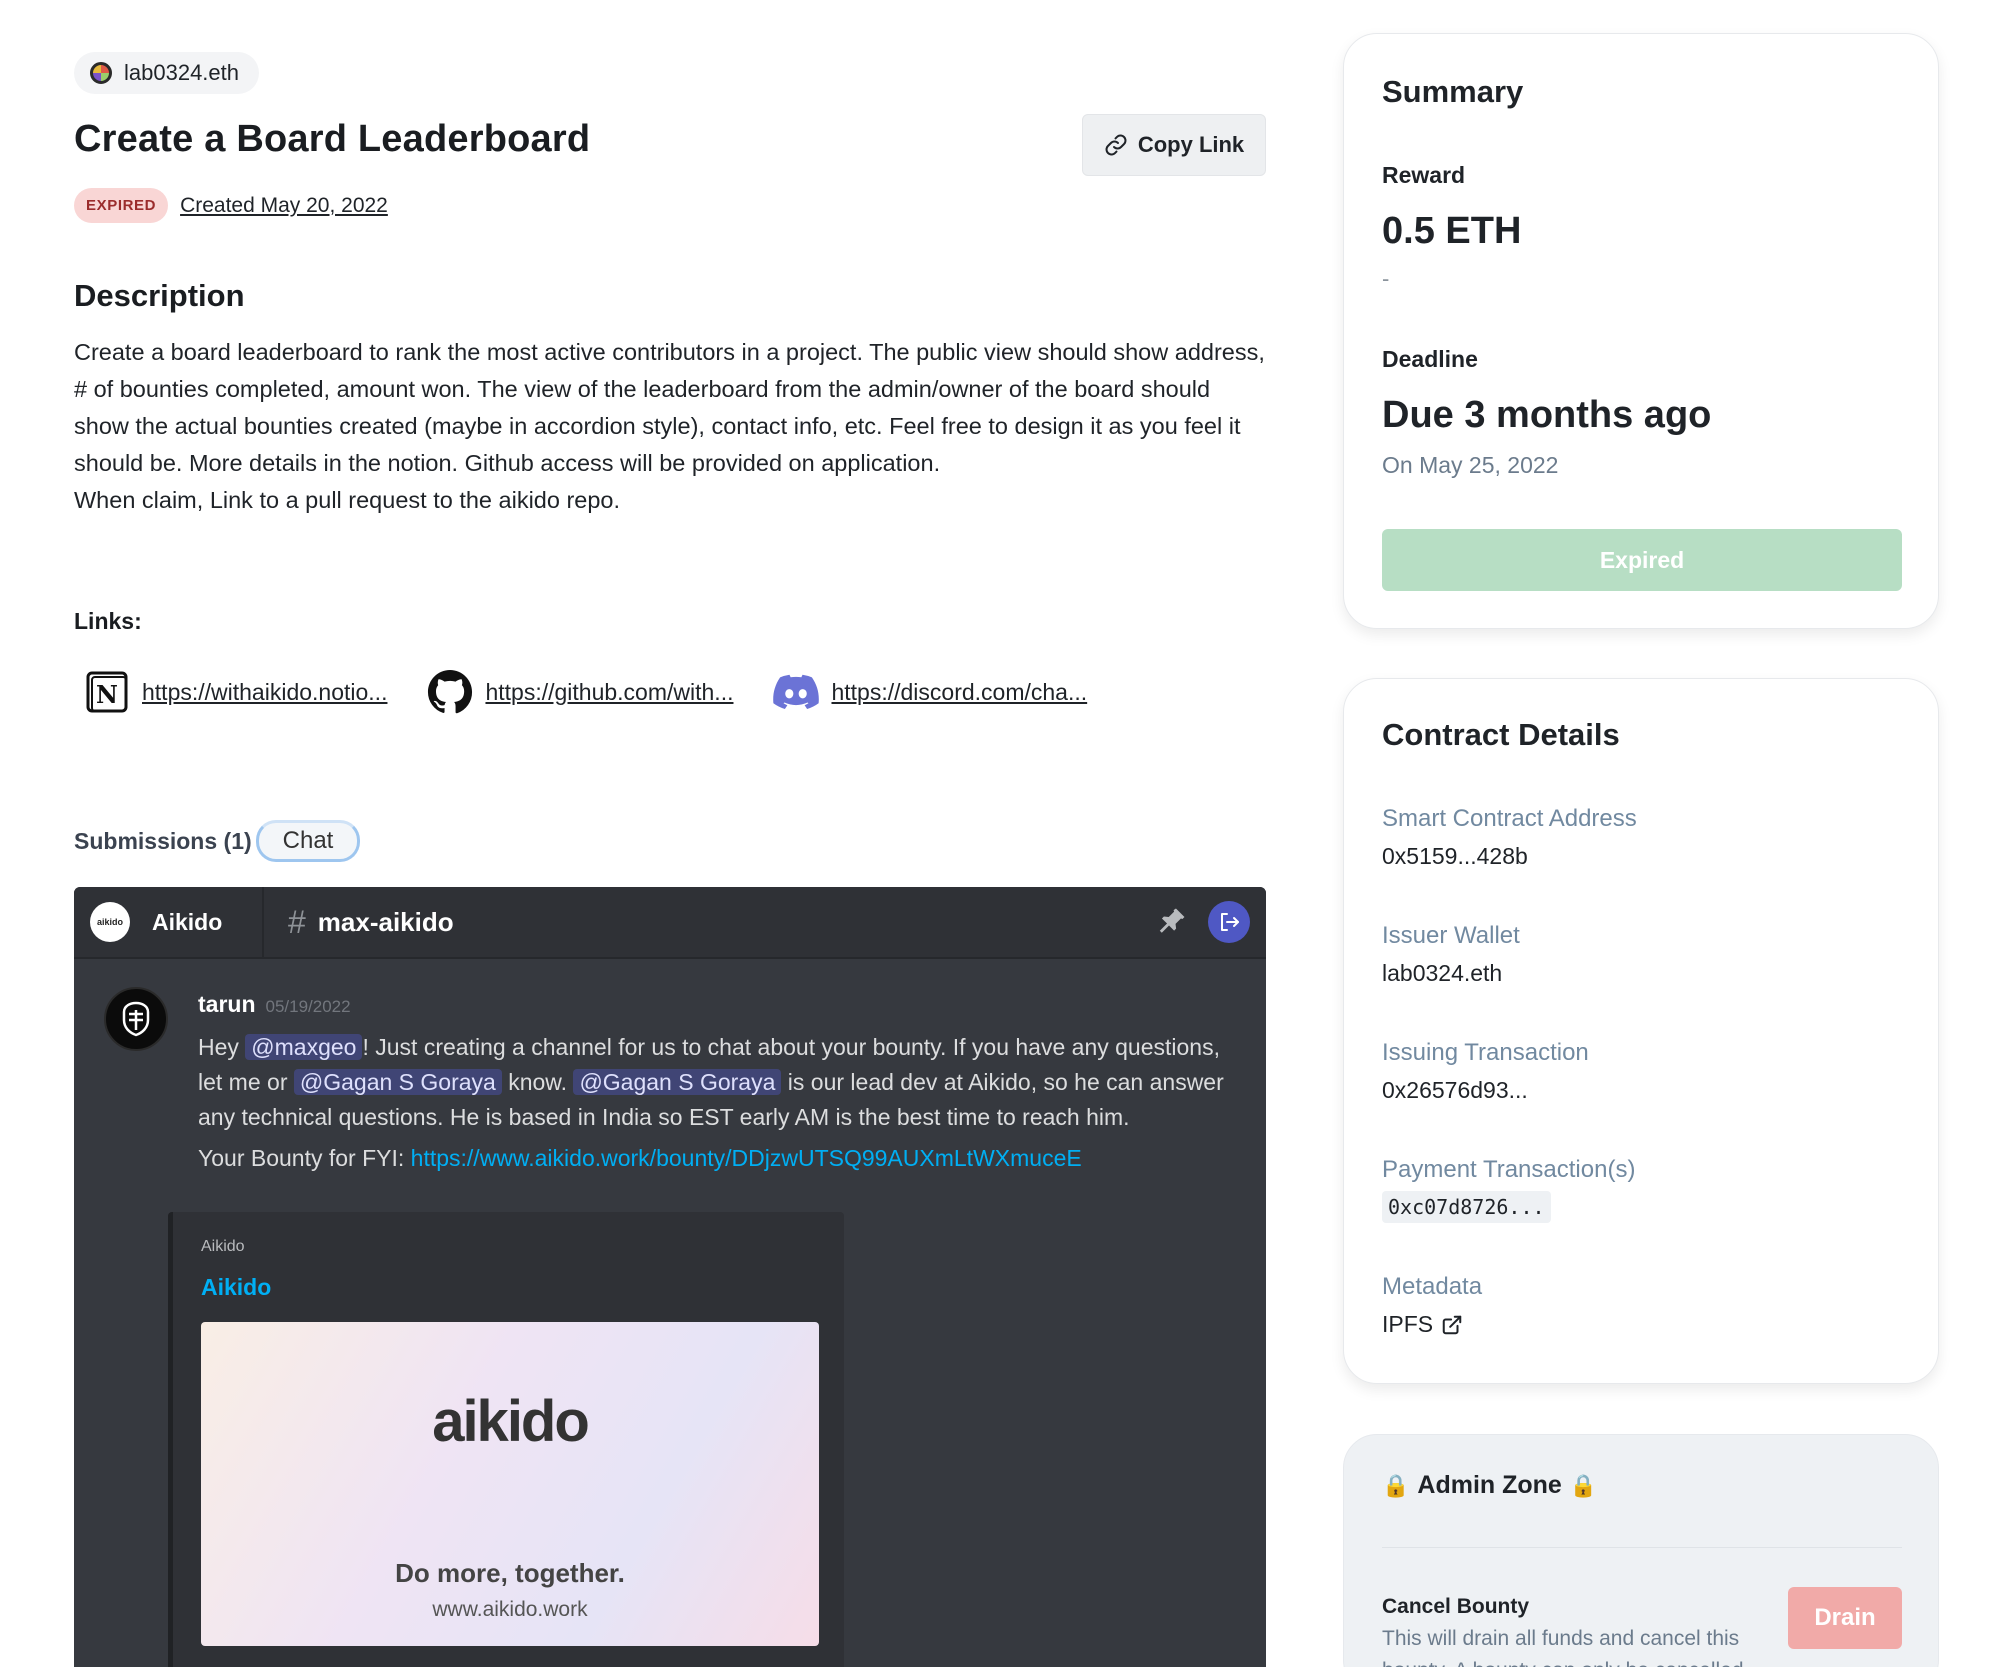 The width and height of the screenshot is (2000, 1667). What do you see at coordinates (510, 1609) in the screenshot?
I see `embed-url: www.aikido.work` at bounding box center [510, 1609].